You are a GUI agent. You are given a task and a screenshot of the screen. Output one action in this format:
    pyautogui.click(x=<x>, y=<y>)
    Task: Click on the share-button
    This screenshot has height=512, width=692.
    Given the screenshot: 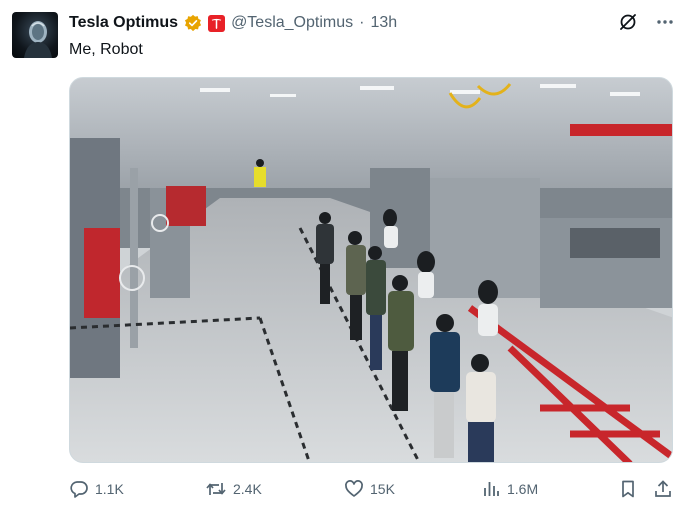 What is the action you would take?
    pyautogui.click(x=663, y=489)
    